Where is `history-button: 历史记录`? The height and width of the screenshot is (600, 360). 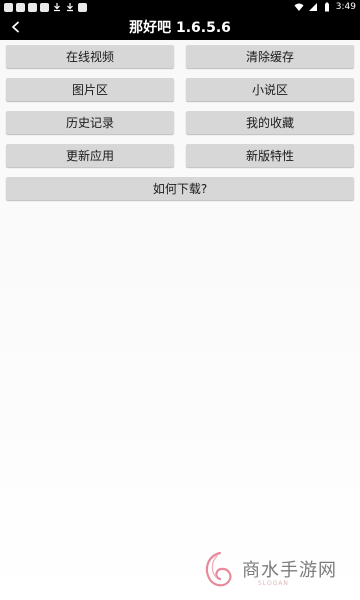
history-button: 历史记录 is located at coordinates (90, 122).